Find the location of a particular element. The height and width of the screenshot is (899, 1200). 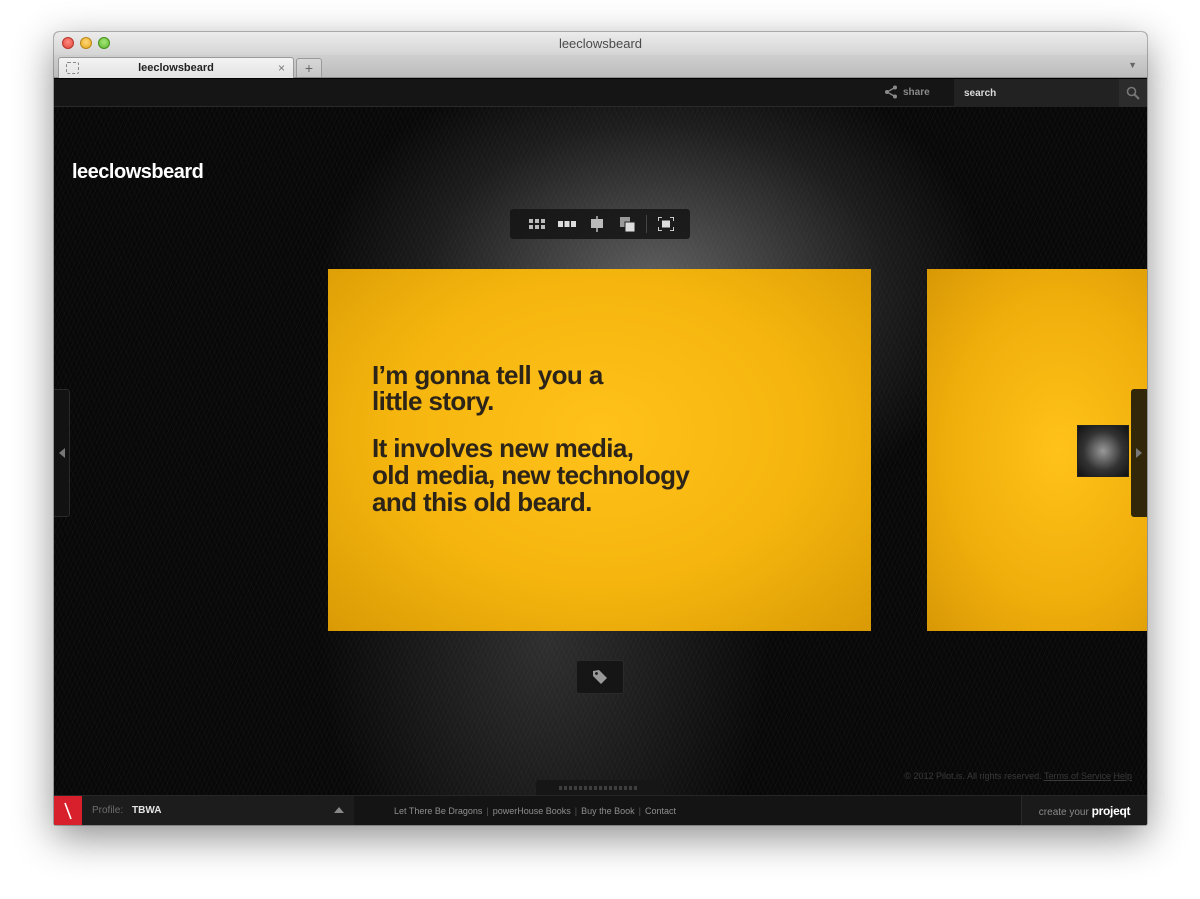

slide-text-line: old media, new technology is located at coordinates (531, 475).